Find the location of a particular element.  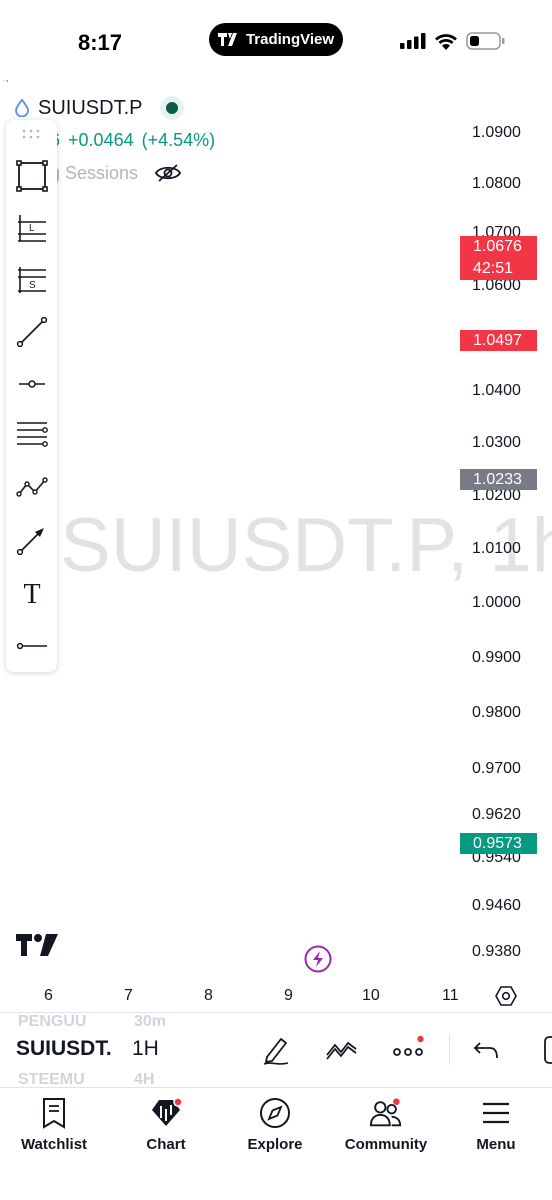

battery-icon is located at coordinates (485, 41).